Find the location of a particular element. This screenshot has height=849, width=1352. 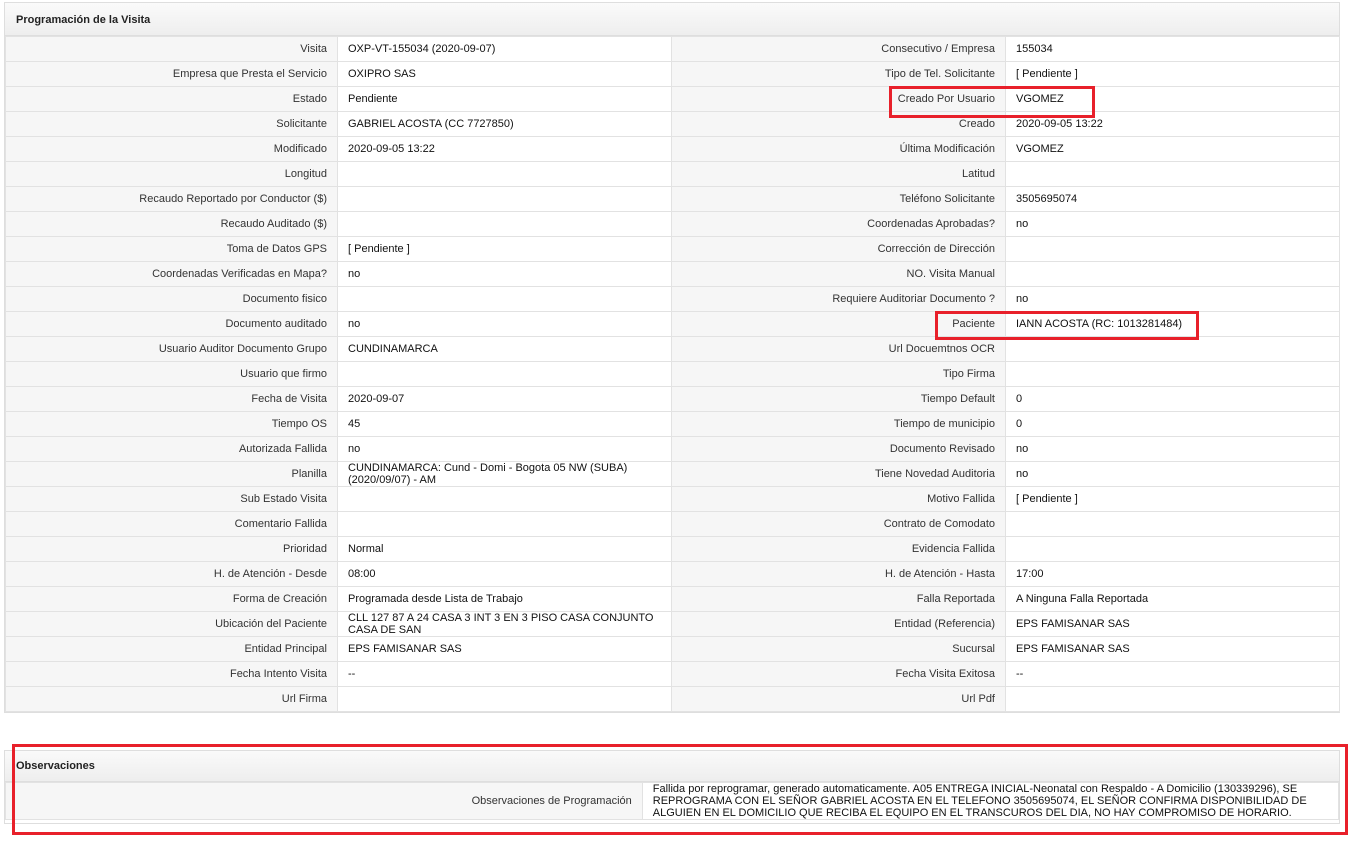

field-value: 2020-09-05 13:22 is located at coordinates (1172, 124).